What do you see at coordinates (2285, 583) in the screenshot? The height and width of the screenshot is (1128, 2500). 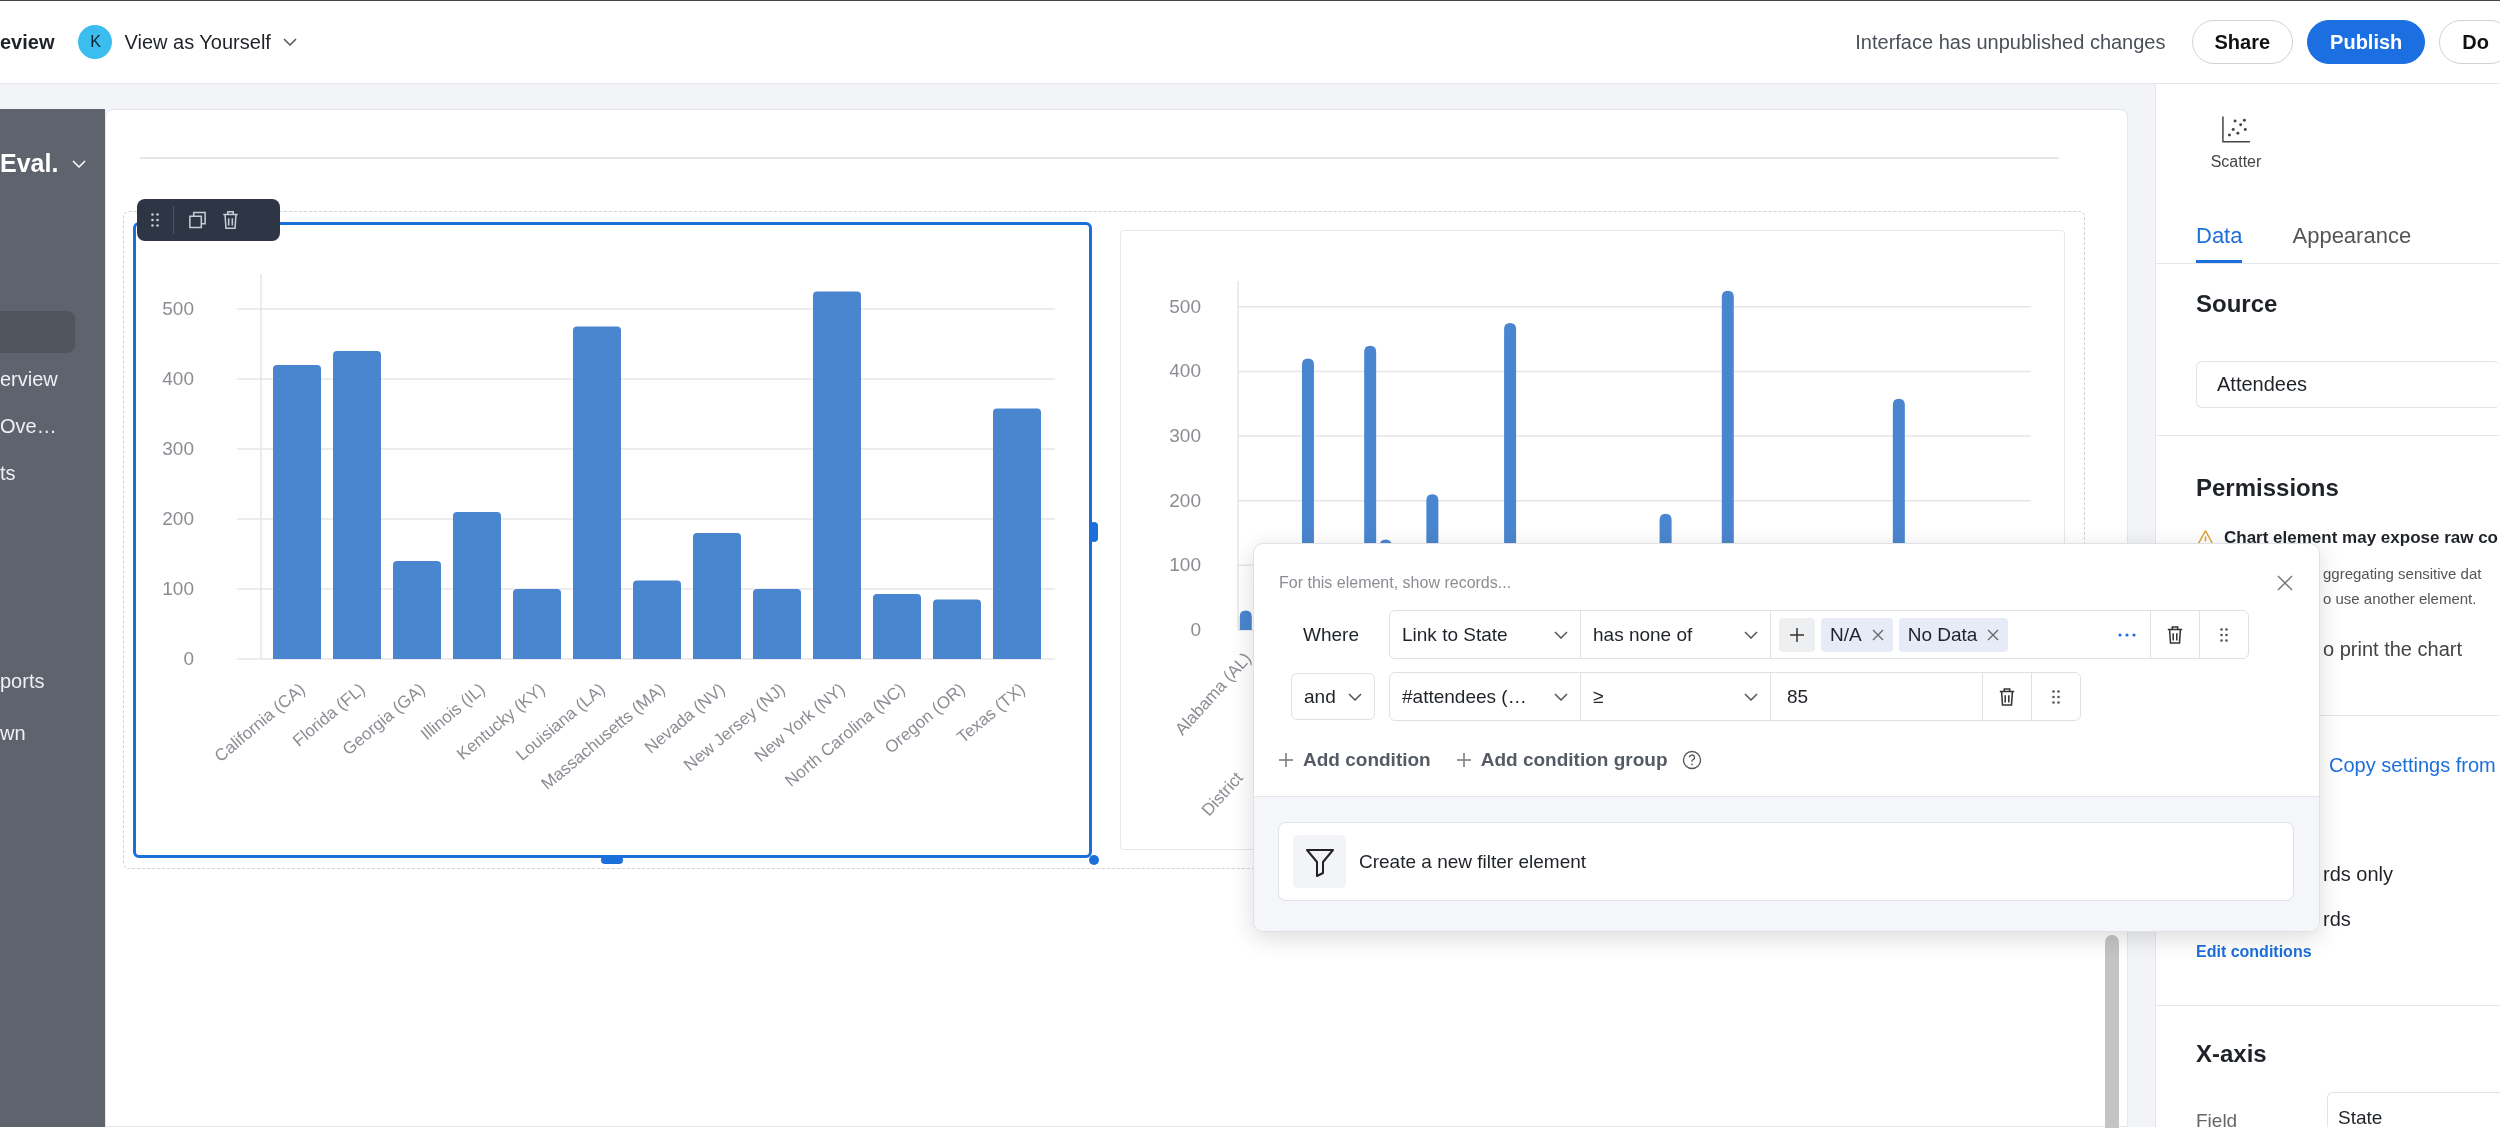 I see `close-icon` at bounding box center [2285, 583].